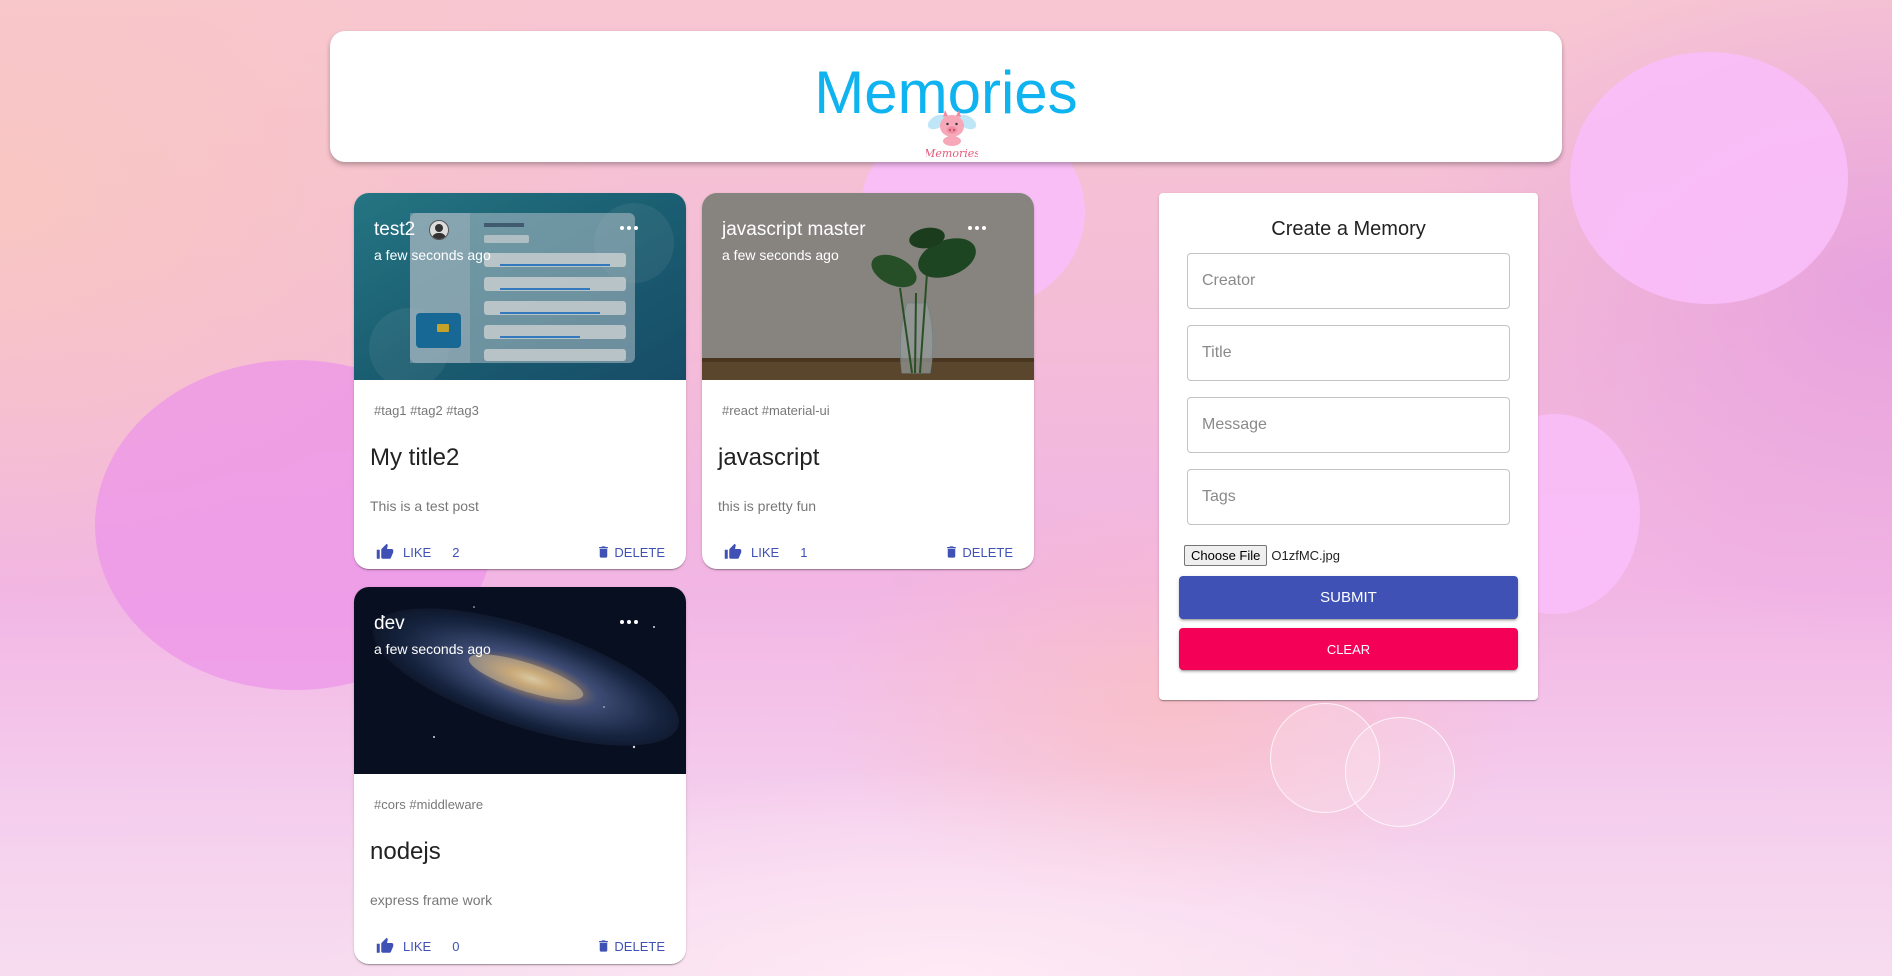 The width and height of the screenshot is (1892, 976). I want to click on clear-button: CLEAR, so click(1348, 649).